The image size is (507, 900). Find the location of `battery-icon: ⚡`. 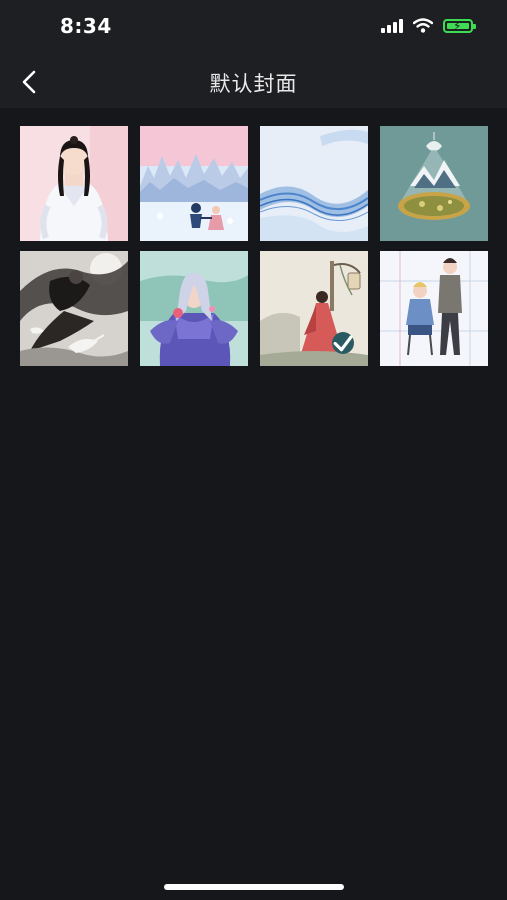

battery-icon: ⚡ is located at coordinates (459, 25).